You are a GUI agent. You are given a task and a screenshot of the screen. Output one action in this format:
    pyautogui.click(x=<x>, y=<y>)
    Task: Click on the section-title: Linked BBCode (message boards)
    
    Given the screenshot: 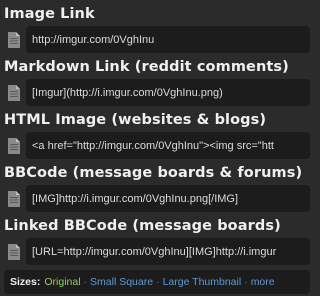 What is the action you would take?
    pyautogui.click(x=142, y=226)
    